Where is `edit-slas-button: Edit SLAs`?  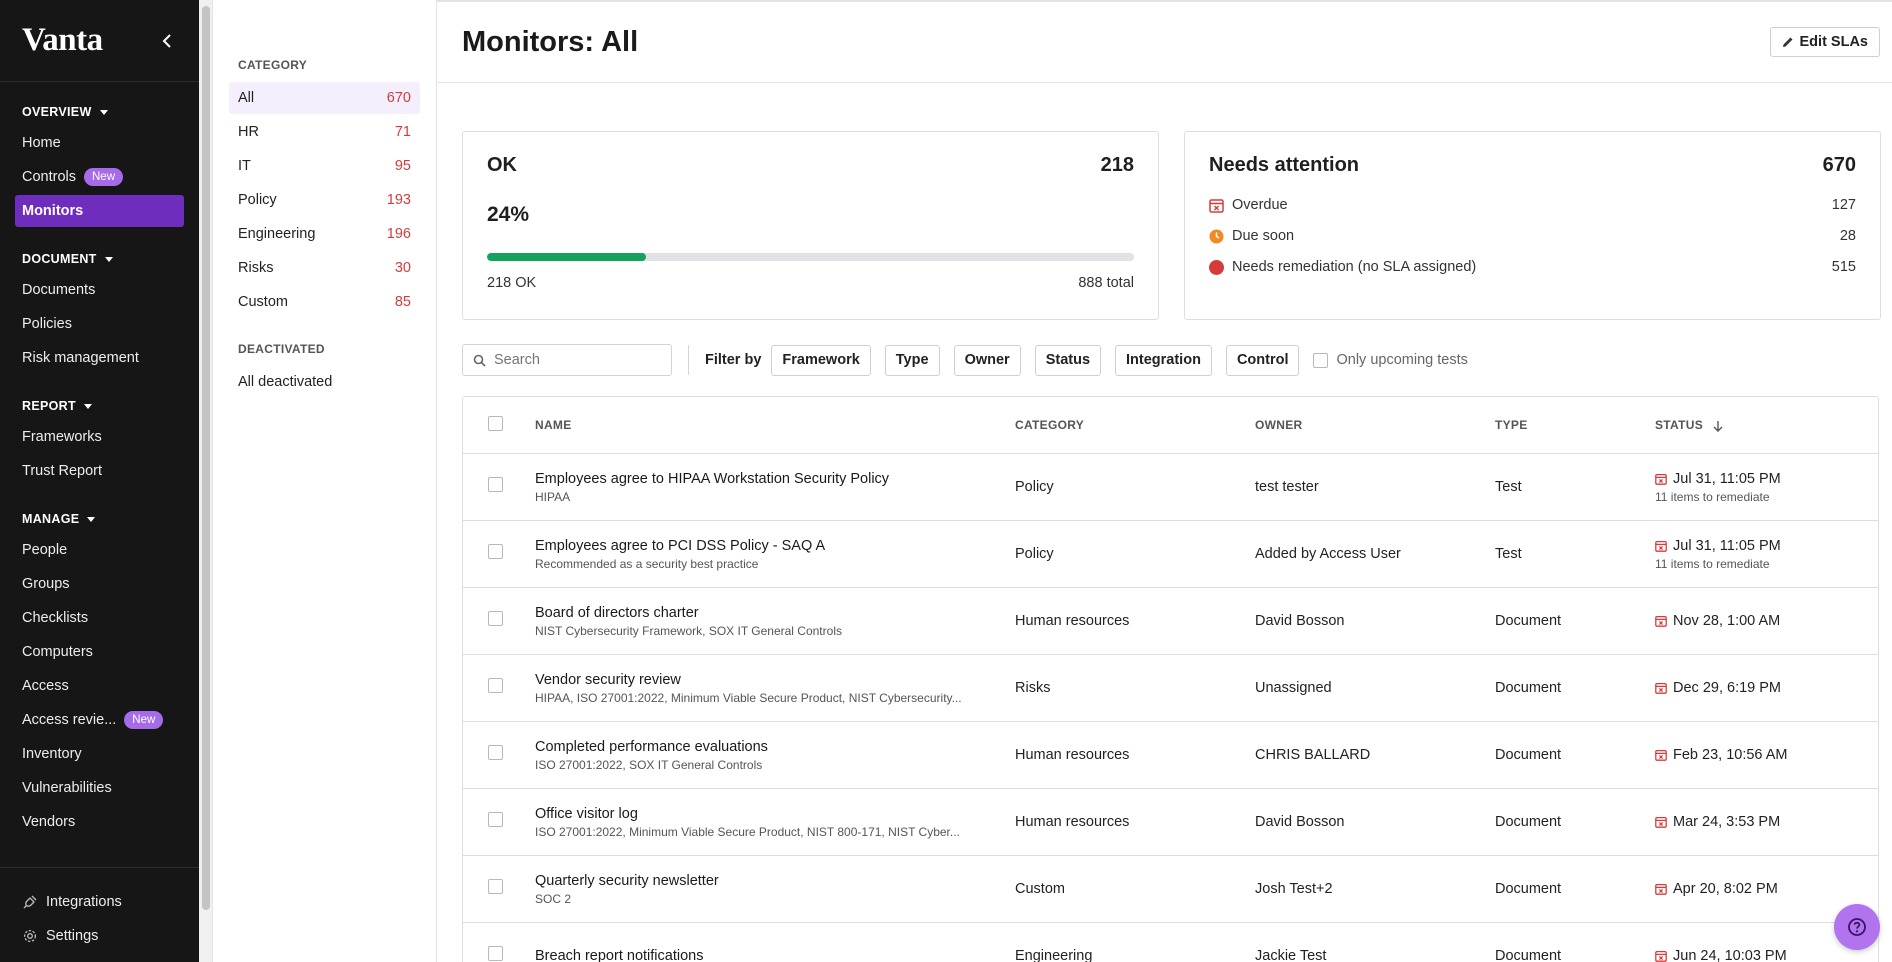
edit-slas-button: Edit SLAs is located at coordinates (1824, 42).